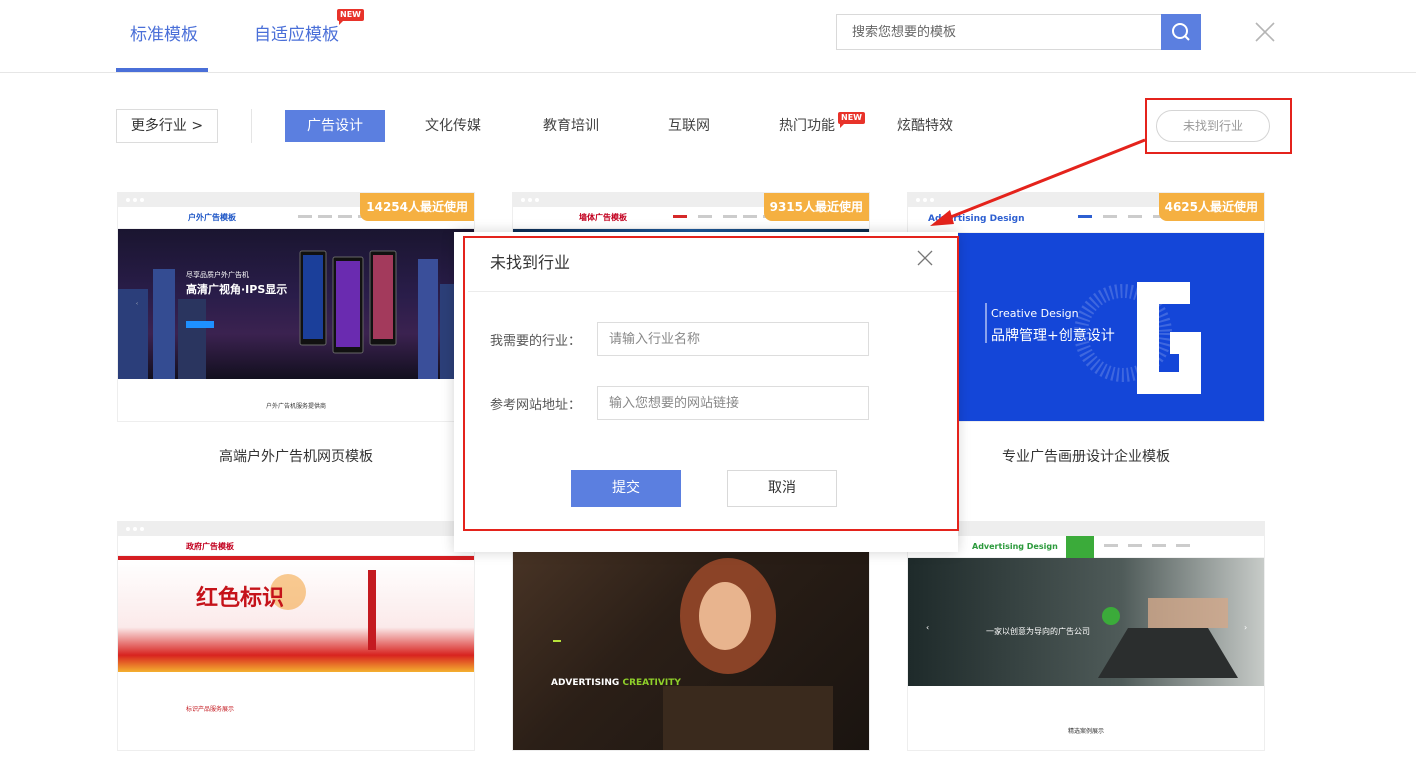 This screenshot has height=761, width=1416. Describe the element at coordinates (1211, 207) in the screenshot. I see `usage-badge: 4625人最近使用` at that location.